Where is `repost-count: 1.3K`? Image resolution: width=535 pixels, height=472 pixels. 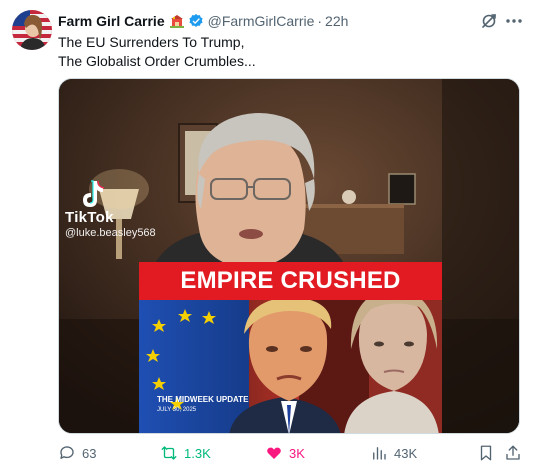 repost-count: 1.3K is located at coordinates (197, 453).